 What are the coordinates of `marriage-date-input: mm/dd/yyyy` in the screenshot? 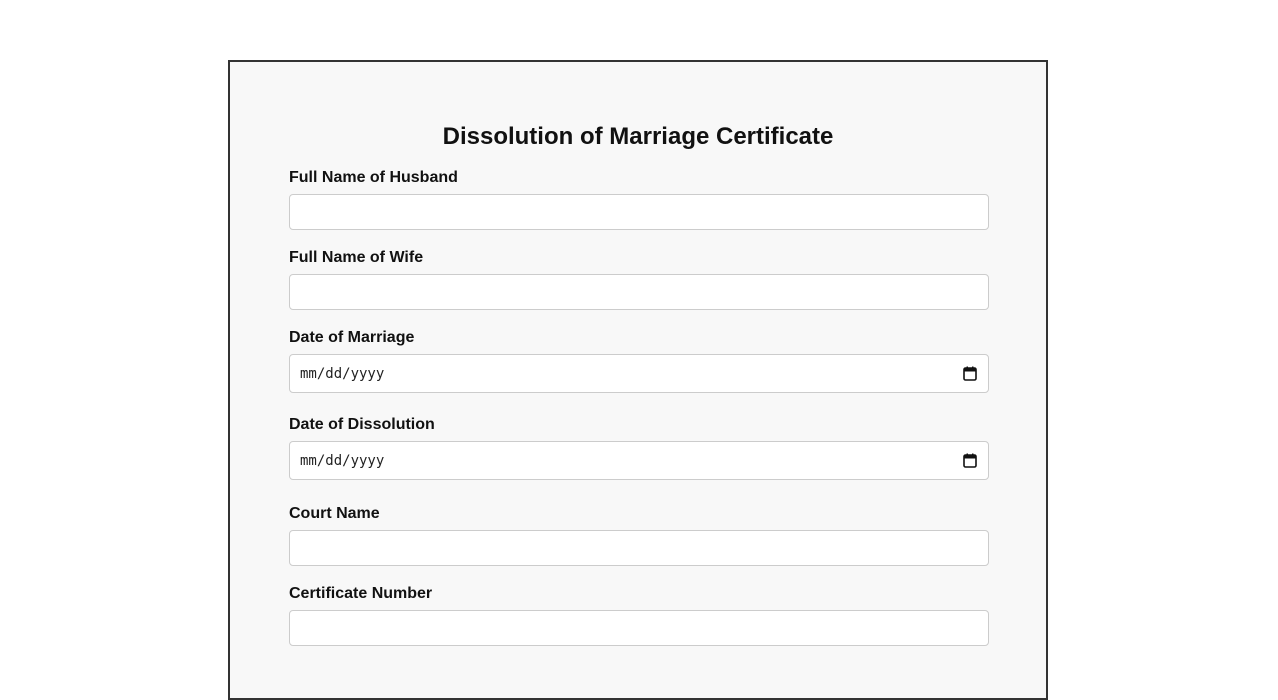 It's located at (639, 373).